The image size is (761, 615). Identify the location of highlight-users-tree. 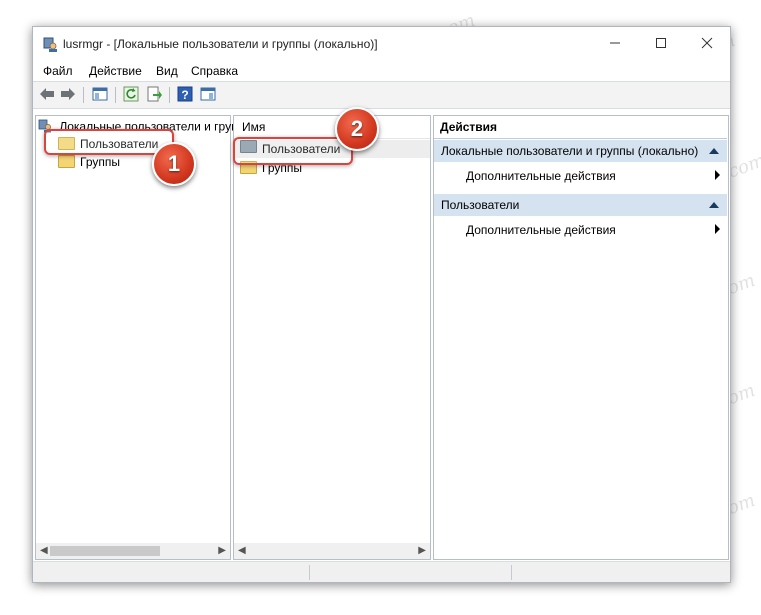
(109, 142).